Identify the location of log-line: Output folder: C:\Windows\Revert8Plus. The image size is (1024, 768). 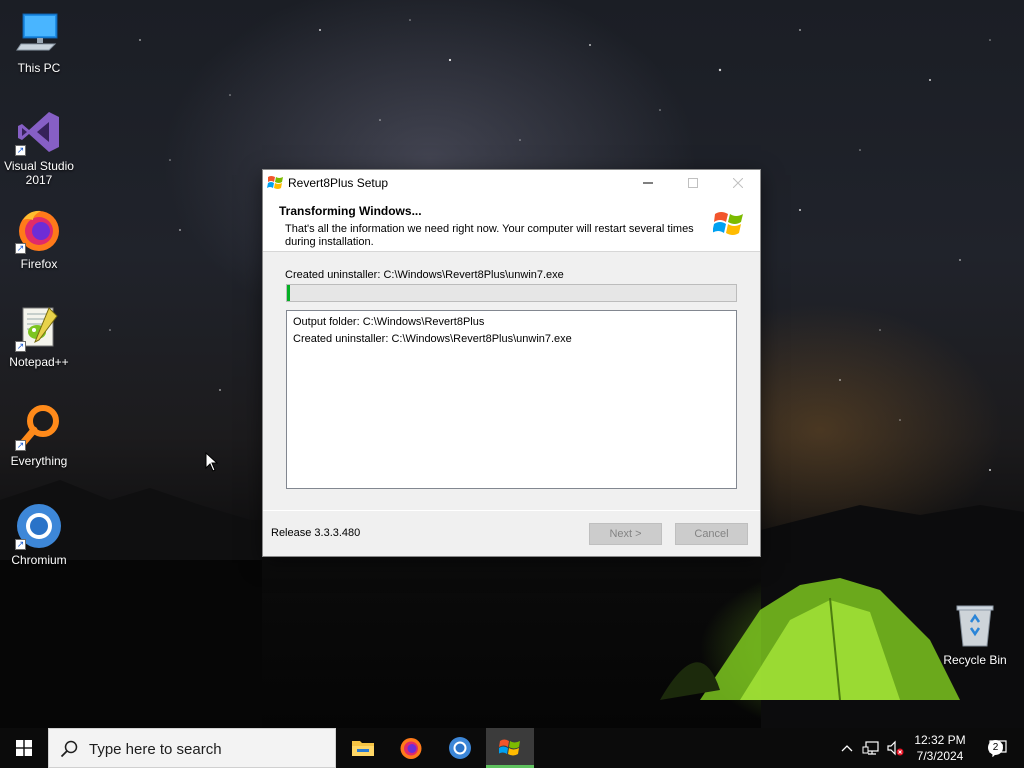
(389, 322).